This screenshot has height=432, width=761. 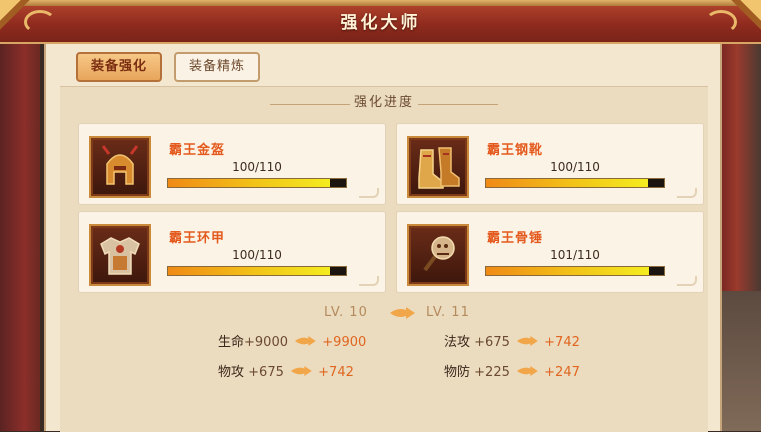 What do you see at coordinates (384, 314) in the screenshot?
I see `level-change-row: LV. 10 LV. 11` at bounding box center [384, 314].